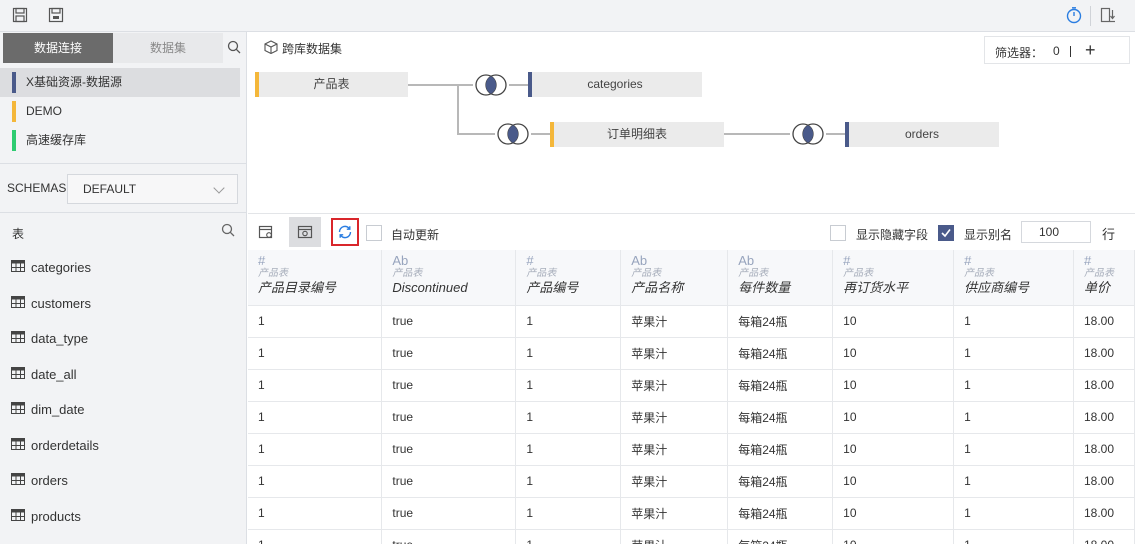 This screenshot has width=1135, height=544. What do you see at coordinates (315, 278) in the screenshot?
I see `column-header: # 产品表 产品目录编号` at bounding box center [315, 278].